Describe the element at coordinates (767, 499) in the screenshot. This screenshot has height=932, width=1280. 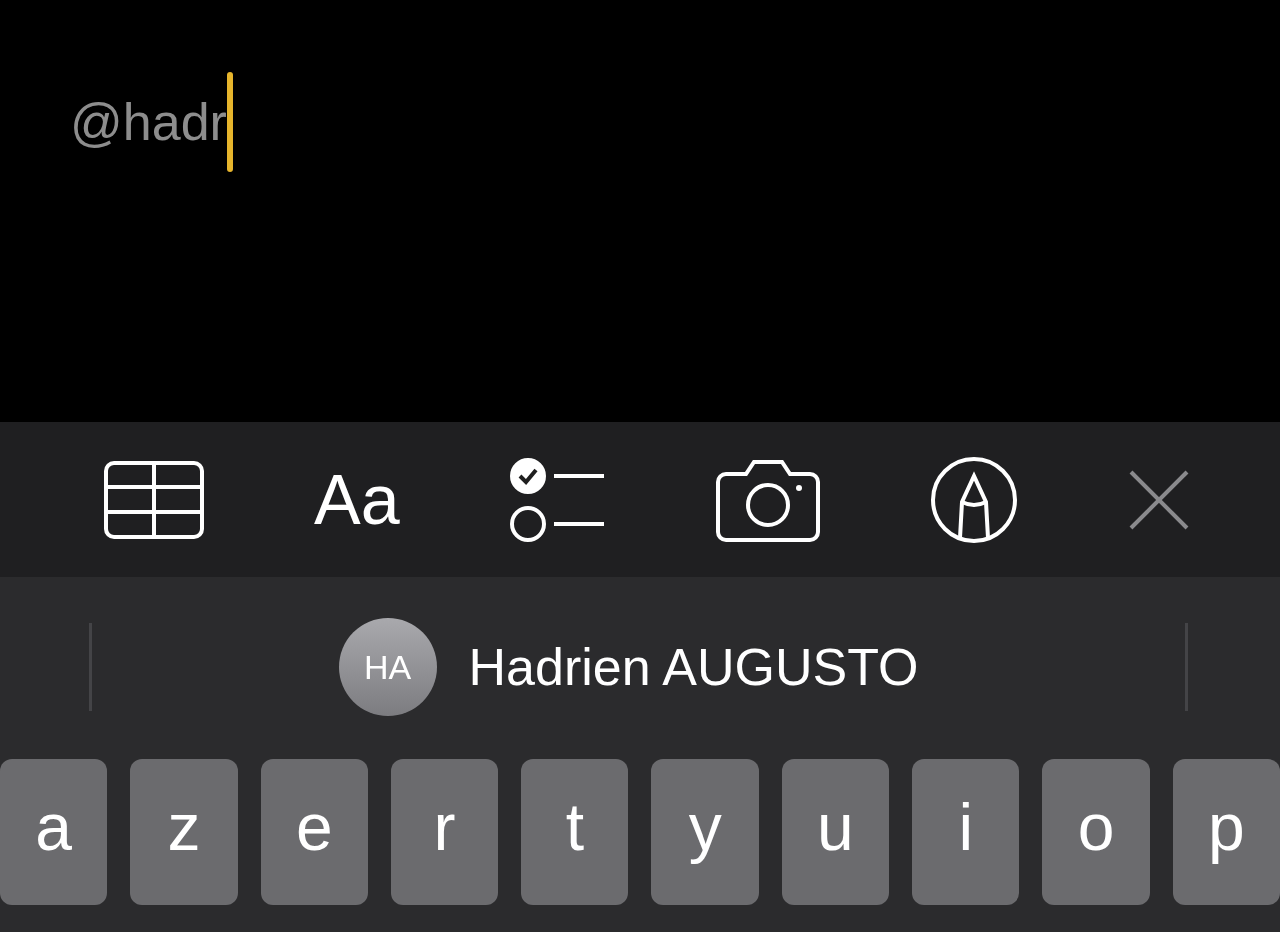
I see `camera-icon` at that location.